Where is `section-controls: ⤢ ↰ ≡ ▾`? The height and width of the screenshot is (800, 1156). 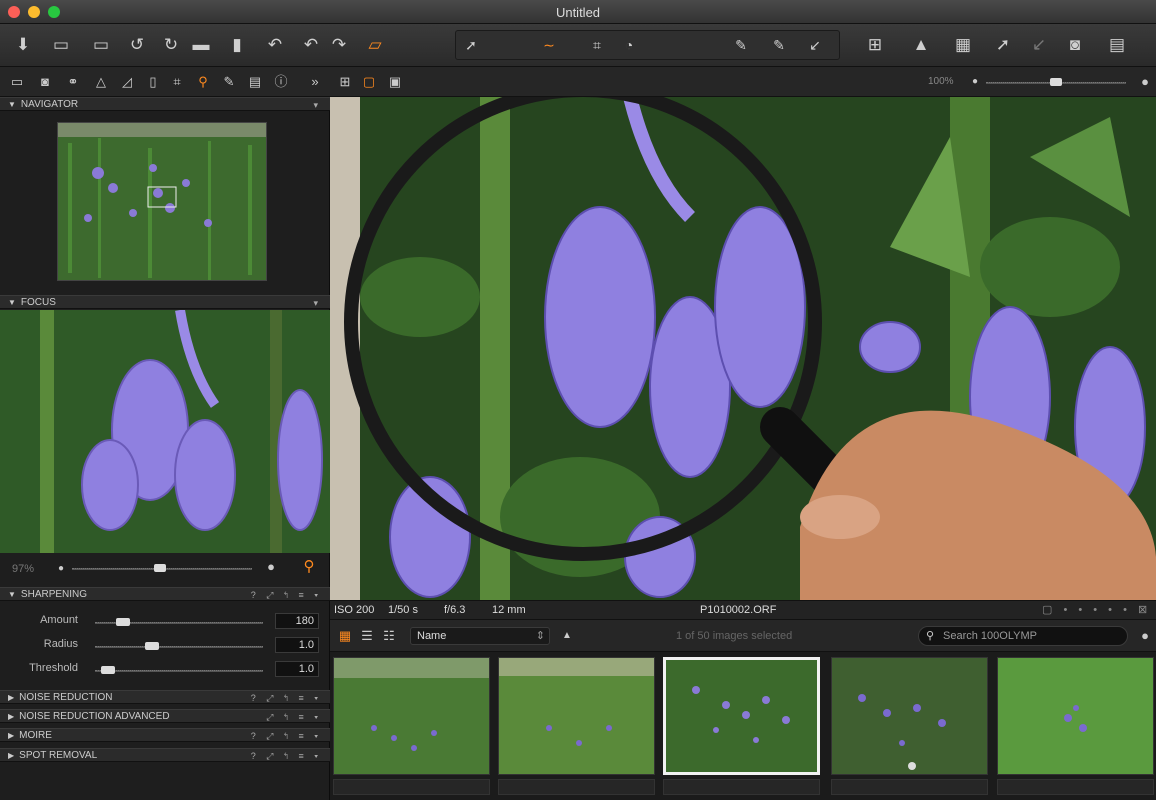
section-controls: ⤢ ↰ ≡ ▾ is located at coordinates (294, 717).